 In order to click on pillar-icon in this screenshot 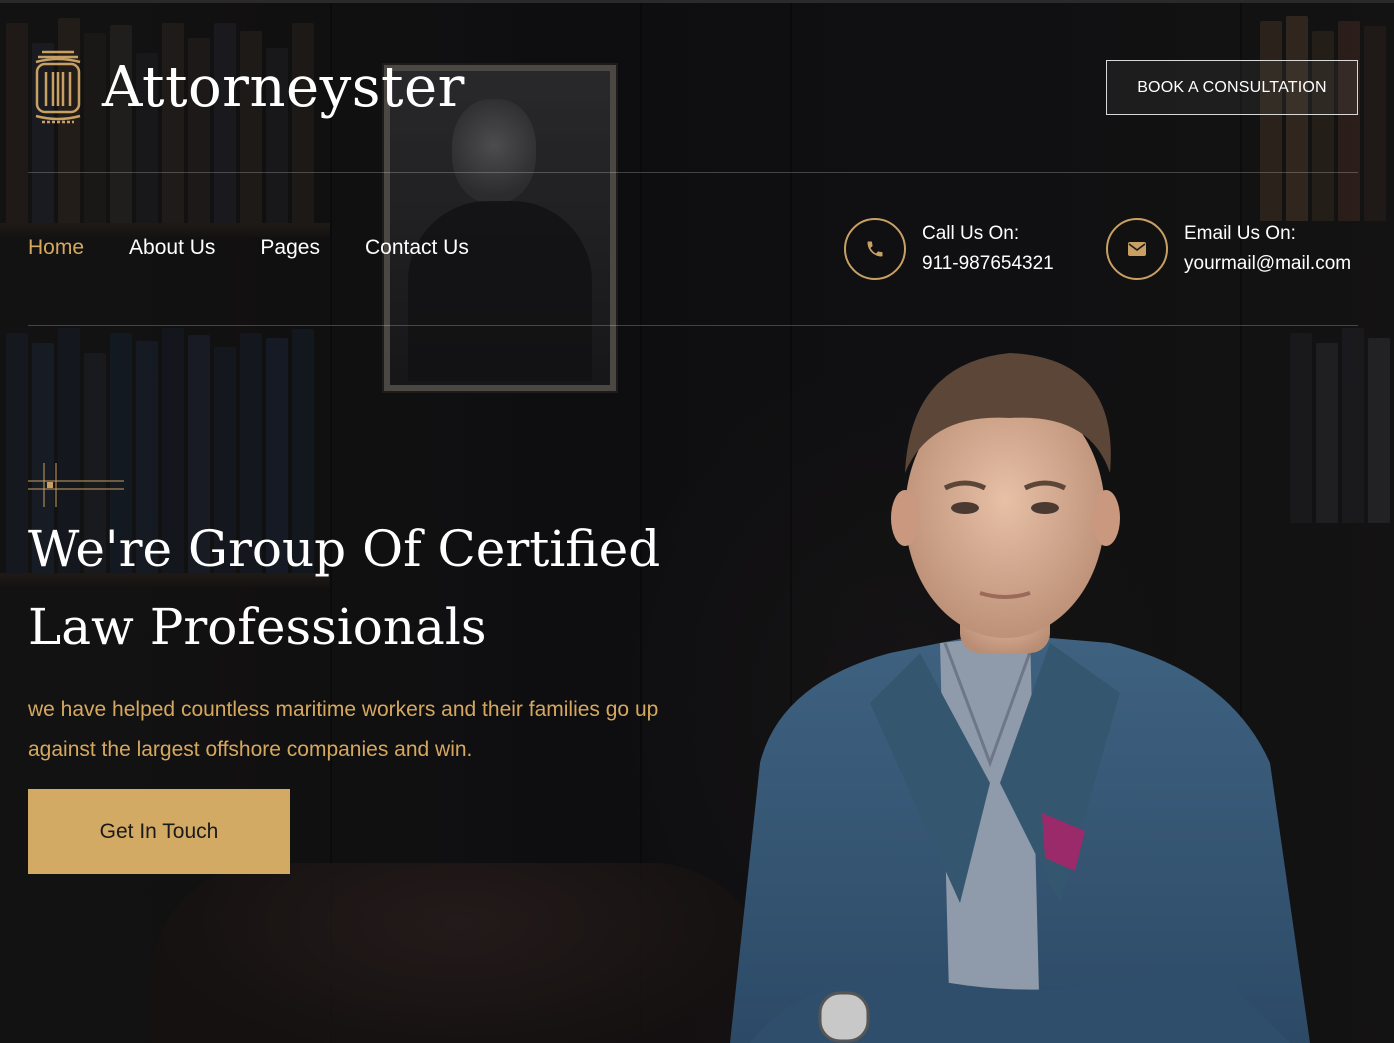, I will do `click(58, 87)`.